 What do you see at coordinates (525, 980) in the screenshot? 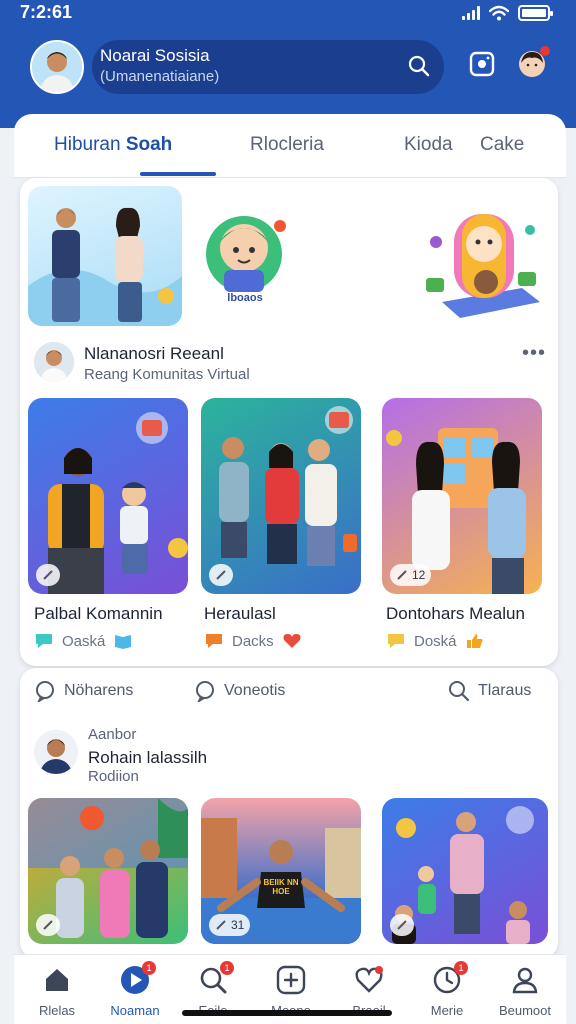
I see `profile-icon` at bounding box center [525, 980].